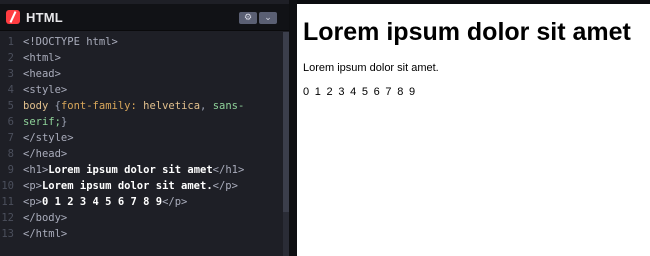 This screenshot has width=650, height=256. What do you see at coordinates (467, 32) in the screenshot?
I see `preview-heading: Lorem ipsum dolor sit amet` at bounding box center [467, 32].